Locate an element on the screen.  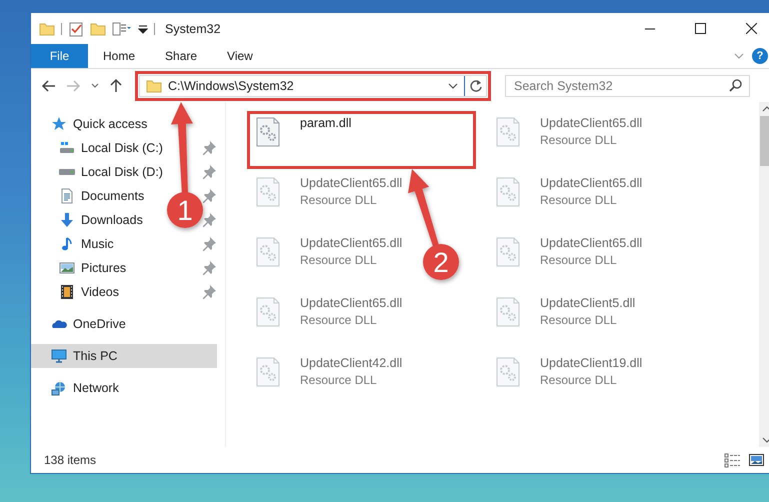
search-field: Search System32 is located at coordinates (627, 85).